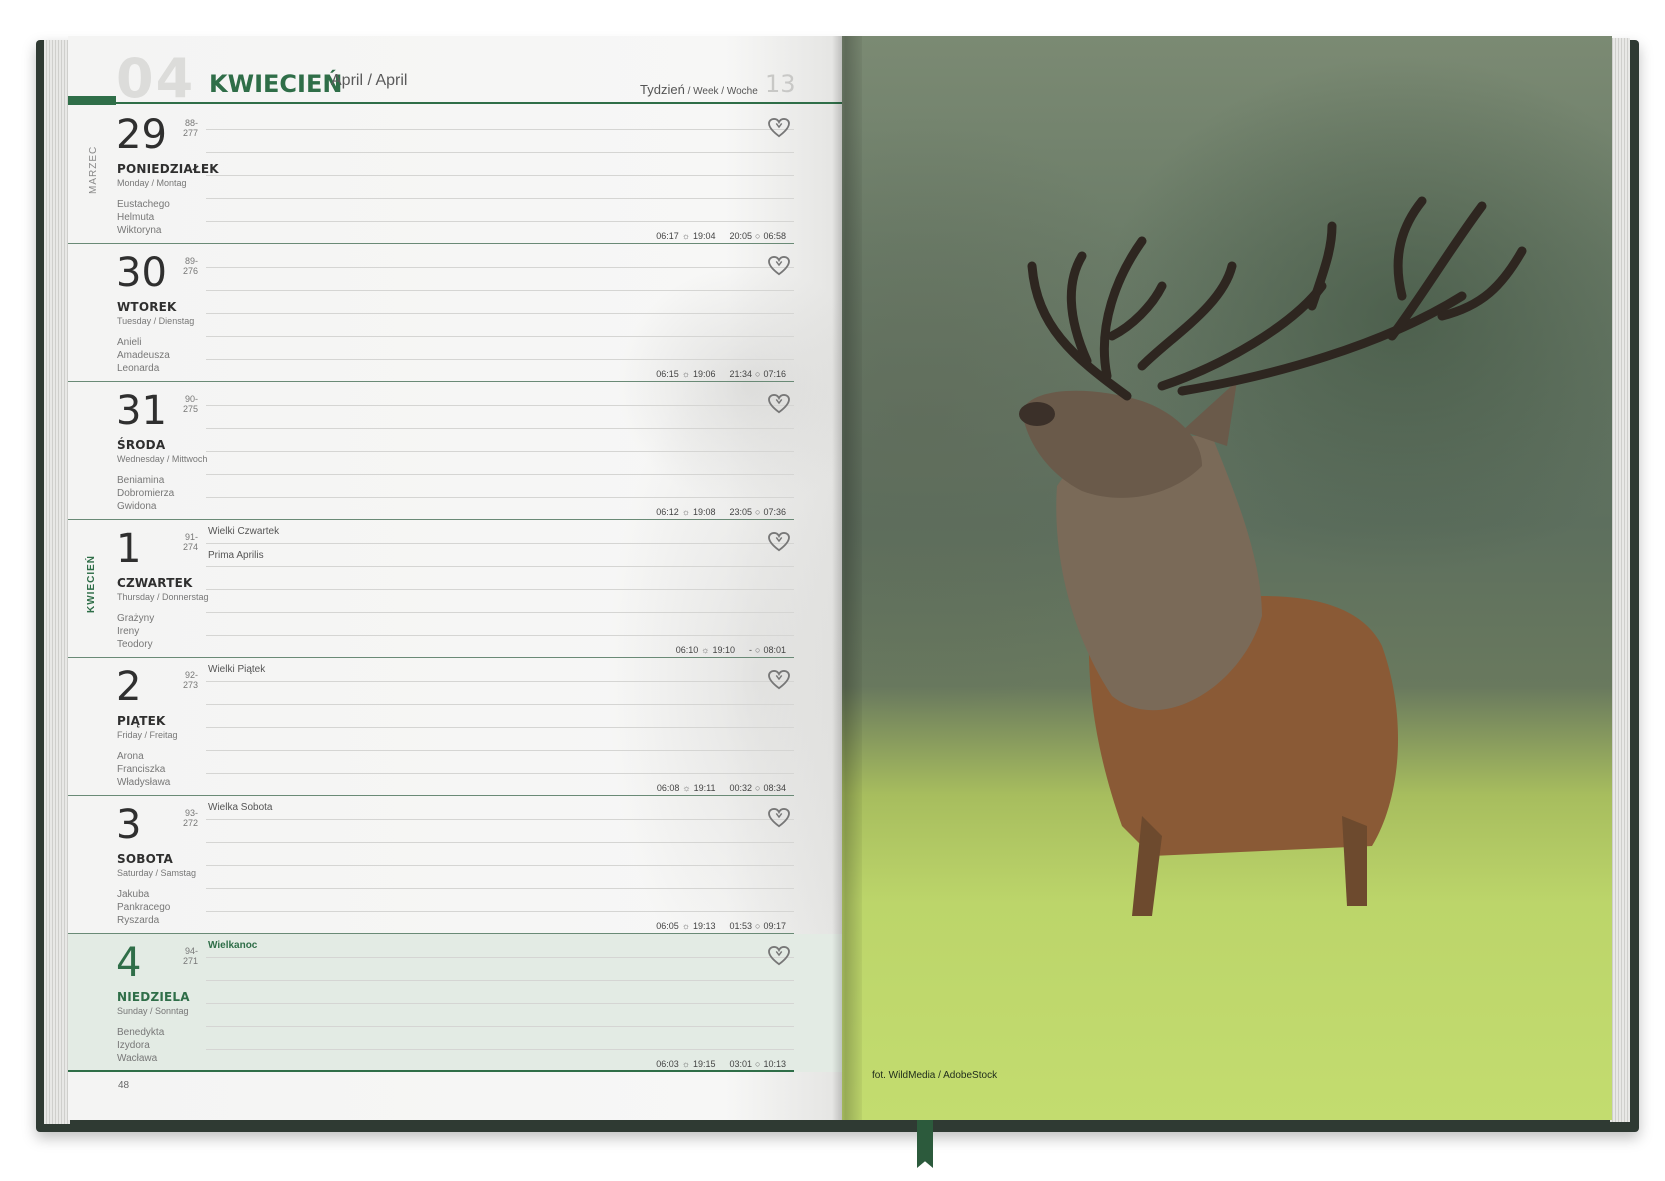  What do you see at coordinates (724, 650) in the screenshot?
I see `sunset-time: 19:10` at bounding box center [724, 650].